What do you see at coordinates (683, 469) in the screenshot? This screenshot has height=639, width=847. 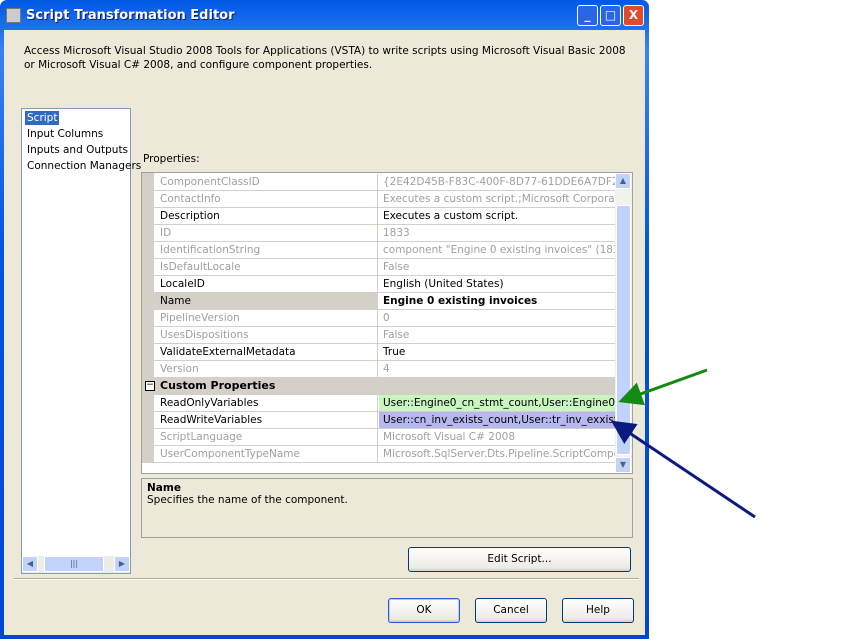 I see `blue-arrow` at bounding box center [683, 469].